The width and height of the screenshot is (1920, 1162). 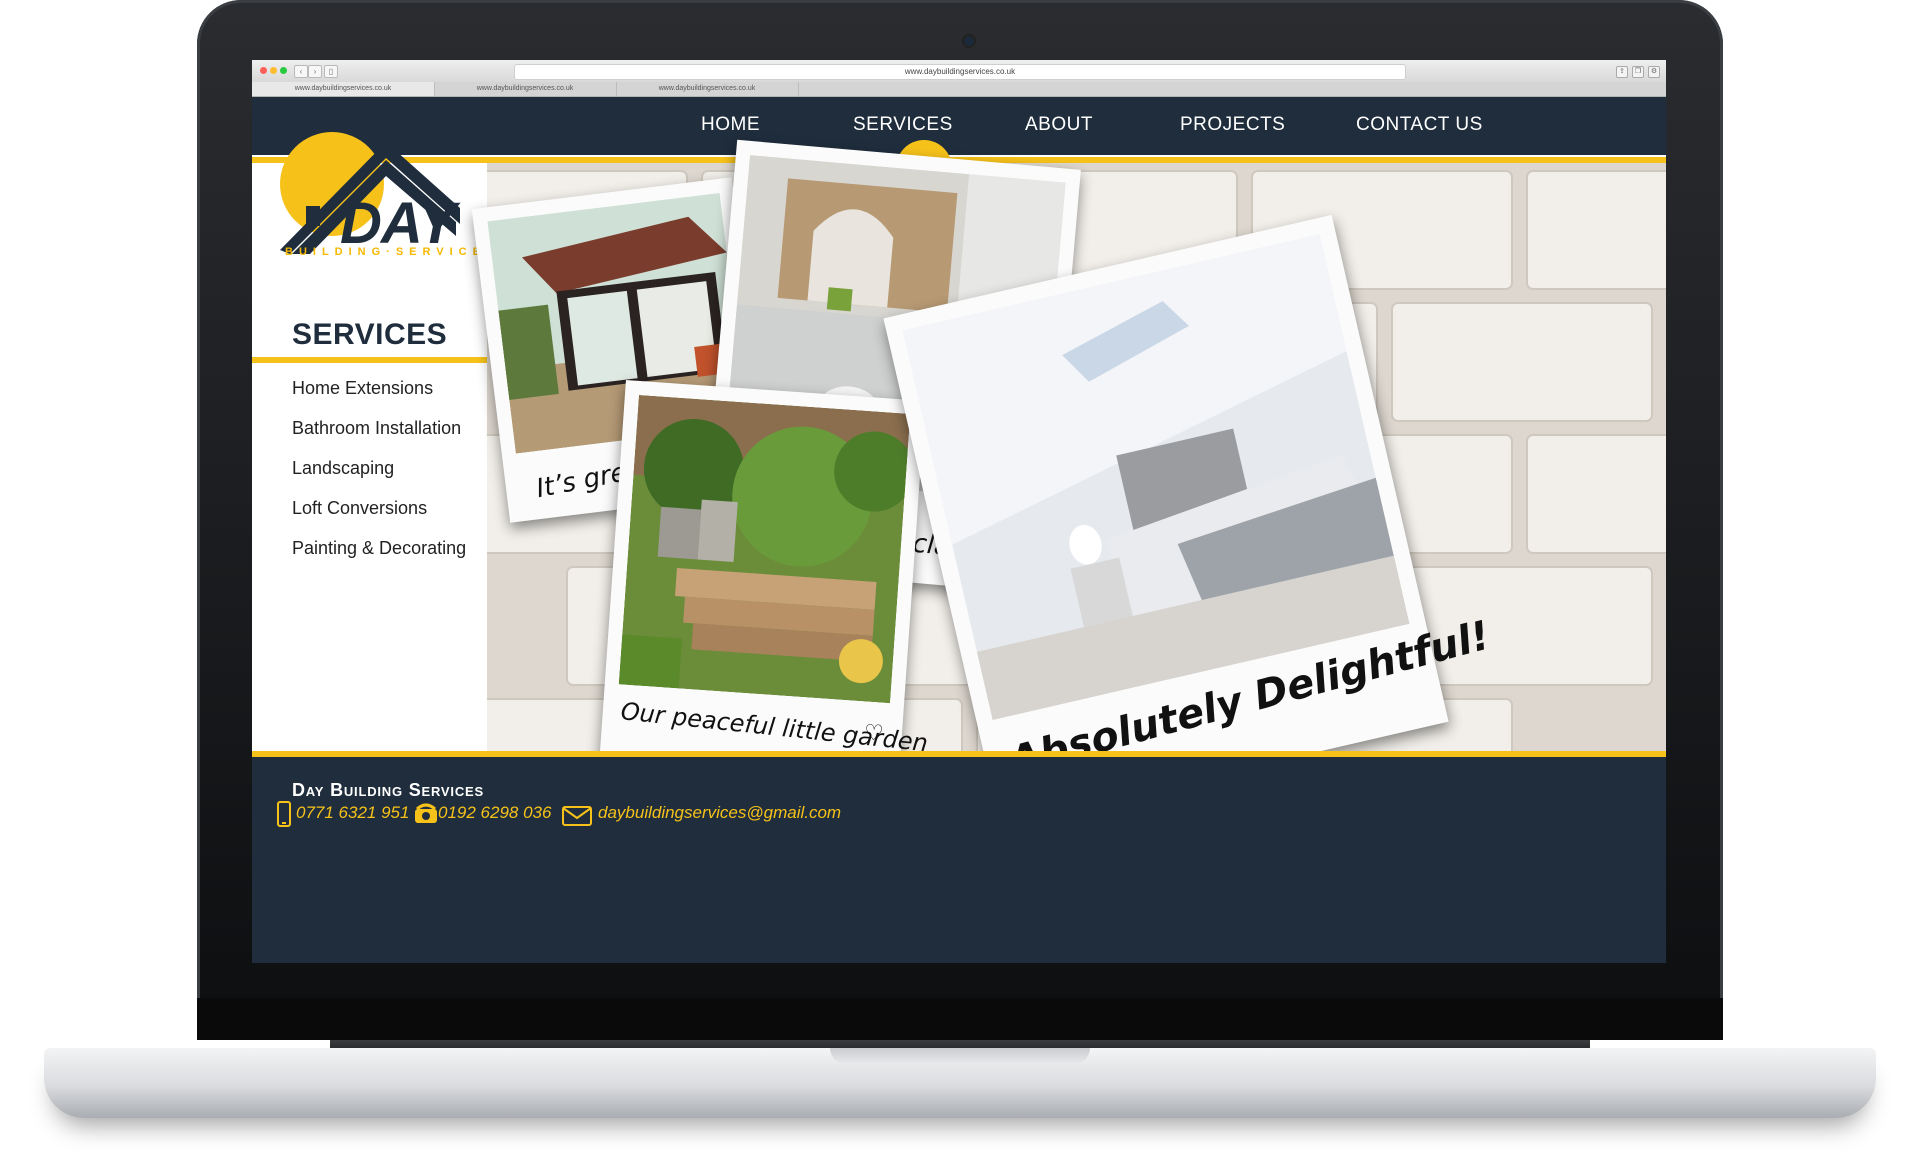 What do you see at coordinates (1156, 477) in the screenshot?
I see `loft-photo` at bounding box center [1156, 477].